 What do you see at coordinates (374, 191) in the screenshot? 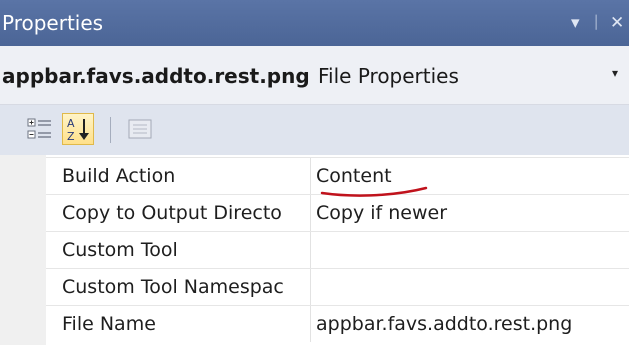
I see `red-annotation-underline` at bounding box center [374, 191].